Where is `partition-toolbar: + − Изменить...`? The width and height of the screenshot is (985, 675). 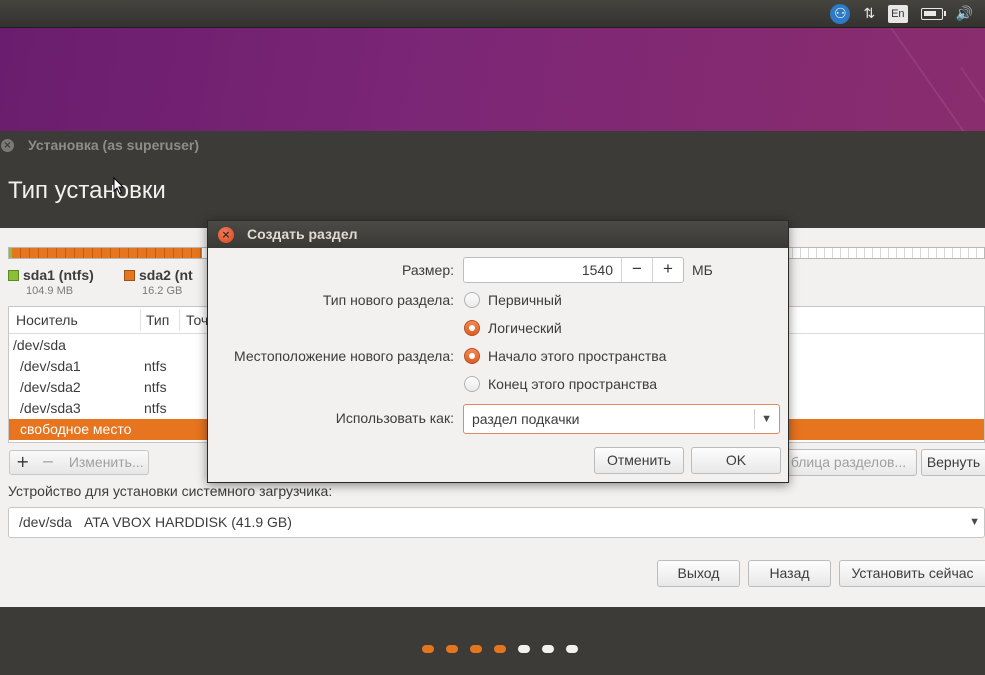
partition-toolbar: + − Изменить... is located at coordinates (79, 462).